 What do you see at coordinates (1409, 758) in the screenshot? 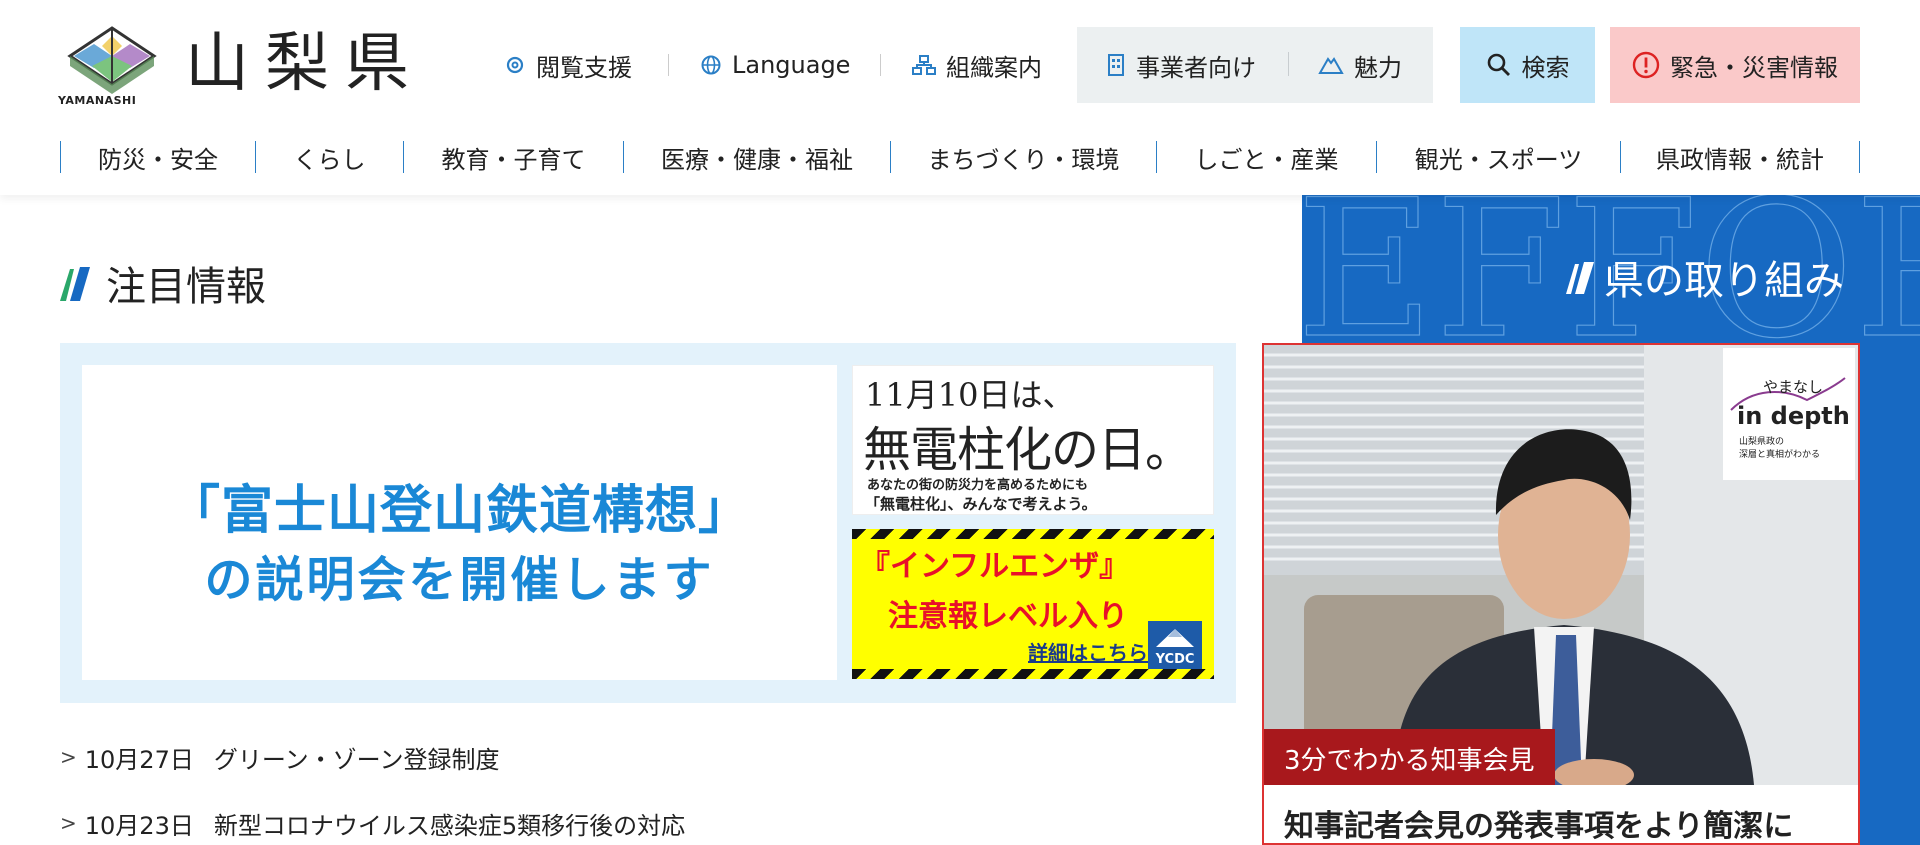
I see `category-badge: 3分でわかる知事会見` at bounding box center [1409, 758].